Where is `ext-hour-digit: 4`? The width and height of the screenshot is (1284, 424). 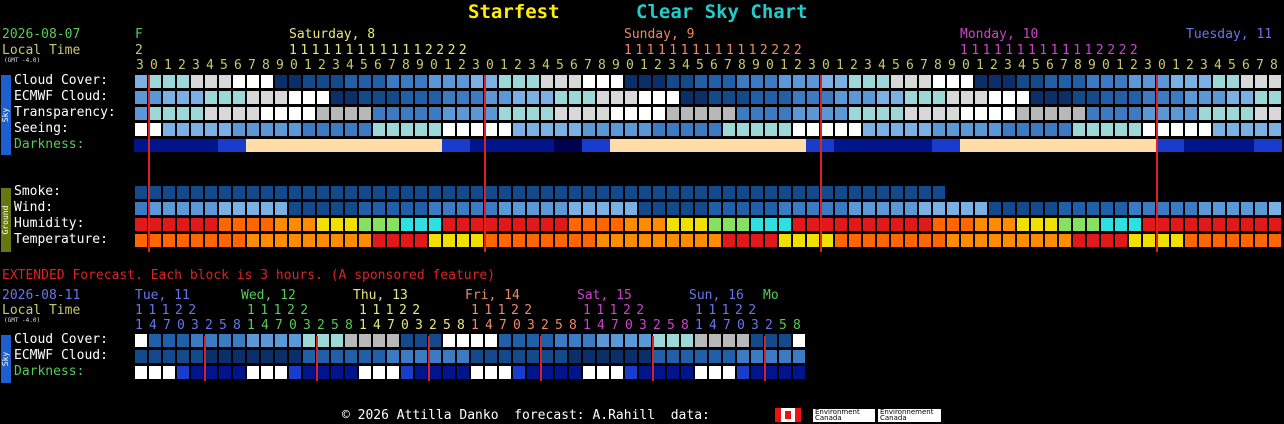
ext-hour-digit: 4 is located at coordinates (265, 325).